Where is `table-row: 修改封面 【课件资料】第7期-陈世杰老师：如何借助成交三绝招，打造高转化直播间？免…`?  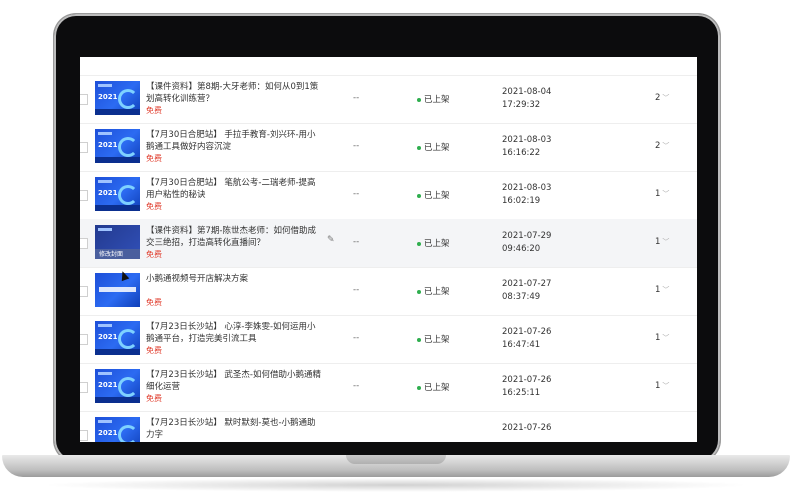
table-row: 修改封面 【课件资料】第7期-陈世杰老师：如何借助成交三绝招，打造高转化直播间？免… is located at coordinates (388, 243).